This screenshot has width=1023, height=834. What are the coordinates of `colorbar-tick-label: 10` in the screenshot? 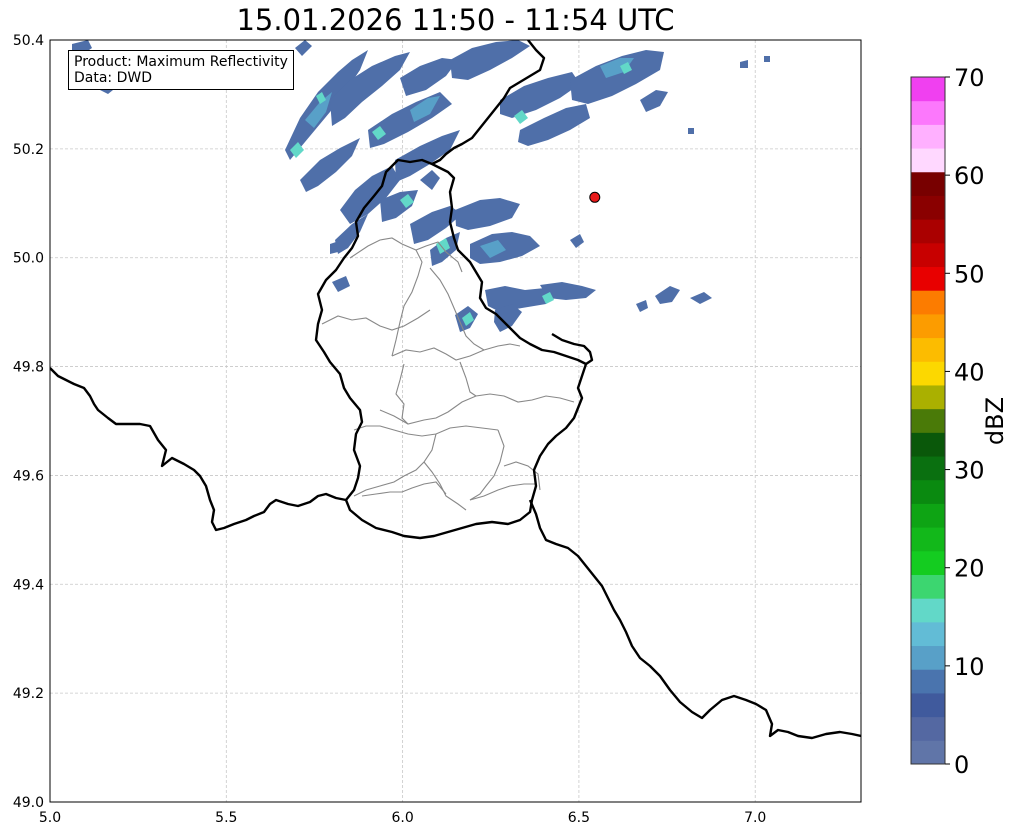 It's located at (969, 667).